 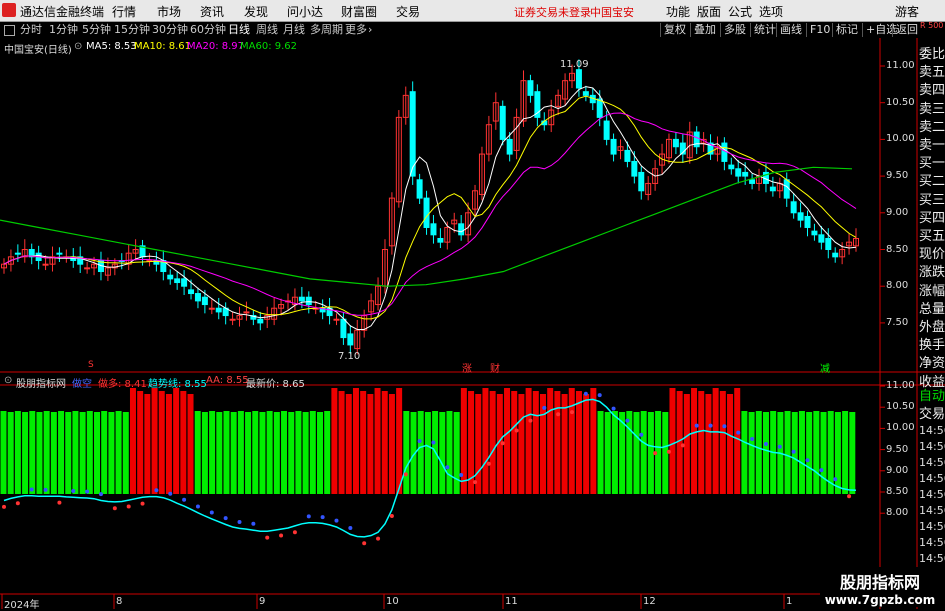 What do you see at coordinates (932, 182) in the screenshot?
I see `sidebar-item: 买二` at bounding box center [932, 182].